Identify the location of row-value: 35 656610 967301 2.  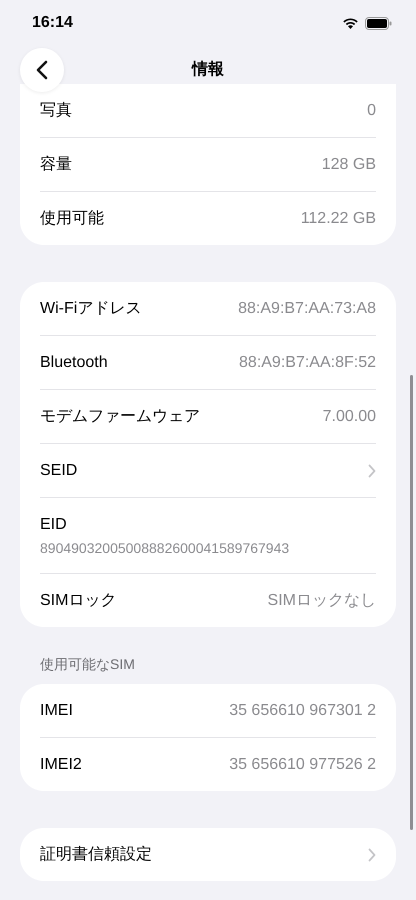
(302, 711).